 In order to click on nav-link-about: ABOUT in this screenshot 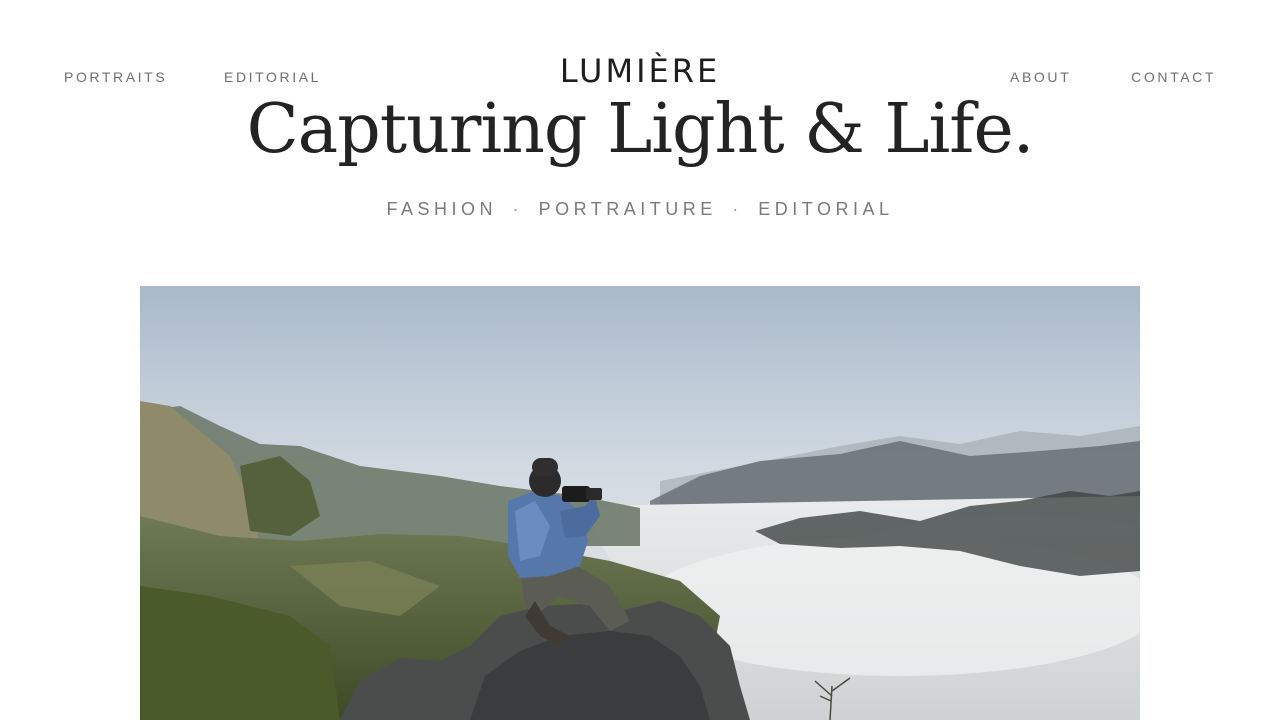, I will do `click(1040, 77)`.